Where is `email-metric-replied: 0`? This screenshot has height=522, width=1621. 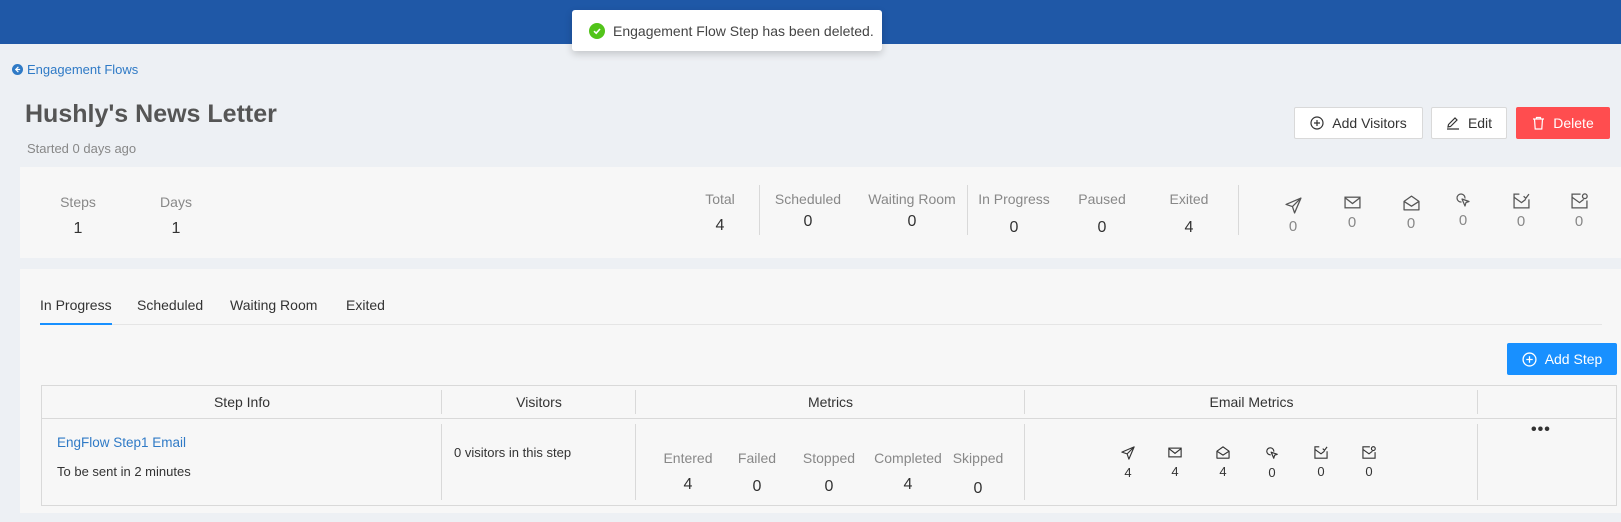 email-metric-replied: 0 is located at coordinates (1321, 462).